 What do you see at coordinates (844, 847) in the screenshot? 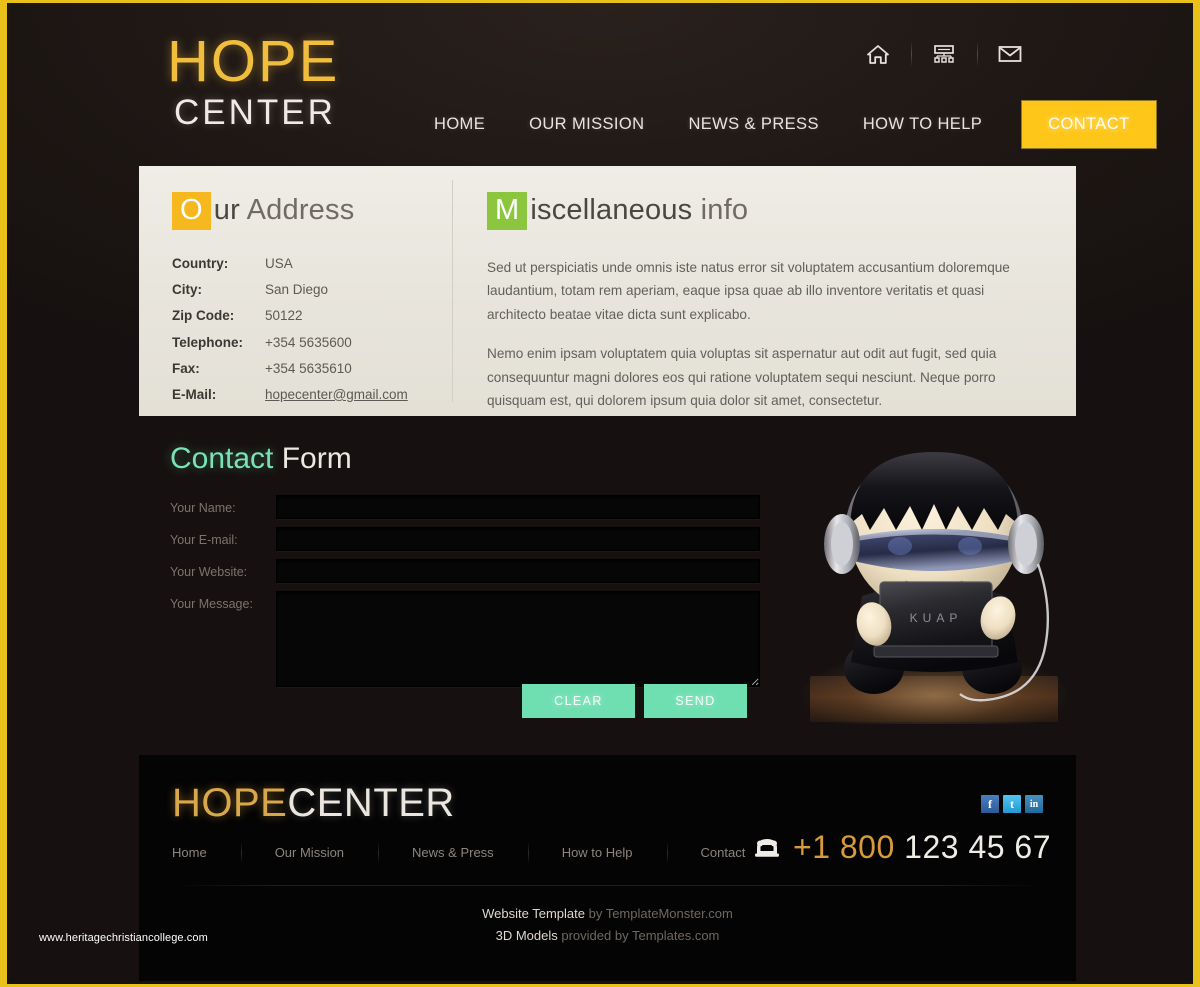
I see `phone-prefix: +1 800` at bounding box center [844, 847].